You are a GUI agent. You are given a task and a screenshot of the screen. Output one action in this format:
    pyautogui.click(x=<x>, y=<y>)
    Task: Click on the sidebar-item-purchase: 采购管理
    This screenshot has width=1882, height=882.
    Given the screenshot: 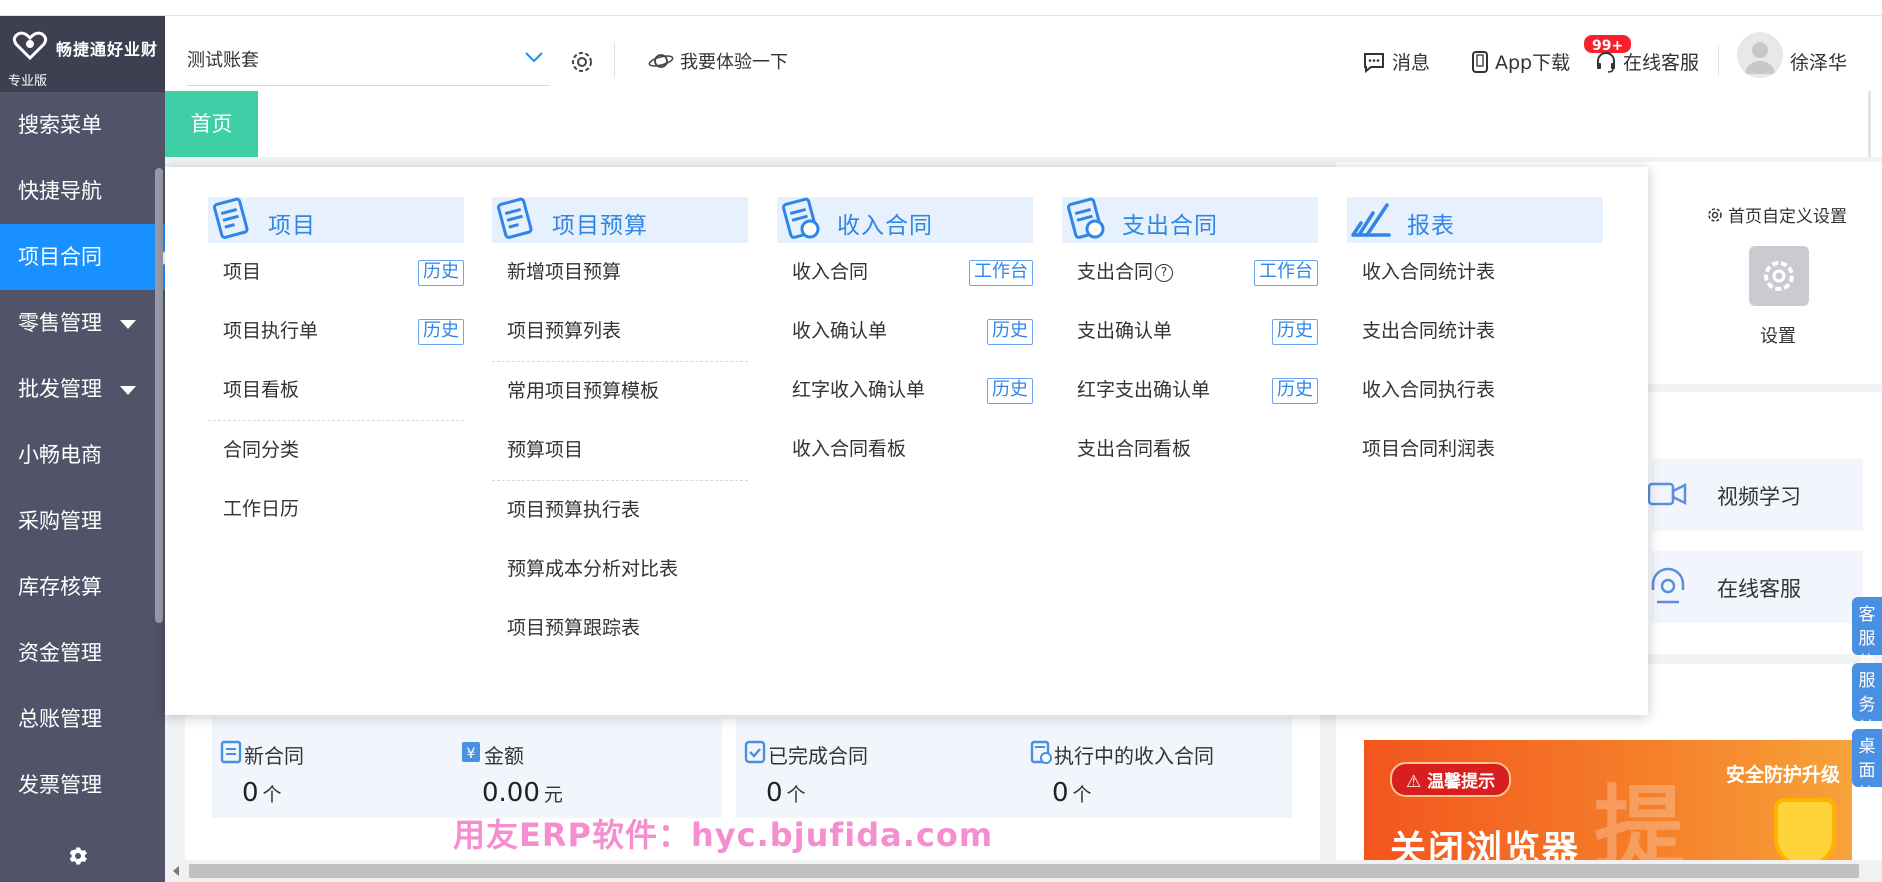 What is the action you would take?
    pyautogui.click(x=82, y=521)
    